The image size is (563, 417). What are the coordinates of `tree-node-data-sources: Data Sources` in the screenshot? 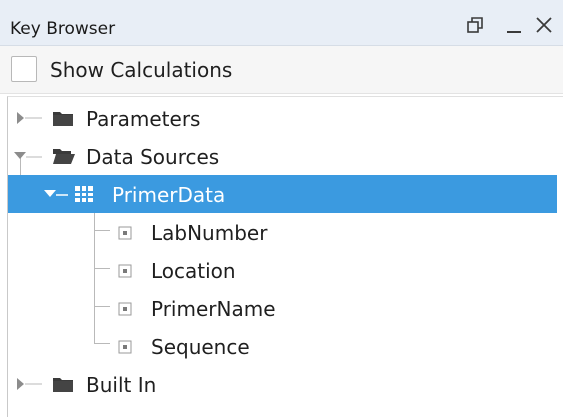 It's located at (282, 156).